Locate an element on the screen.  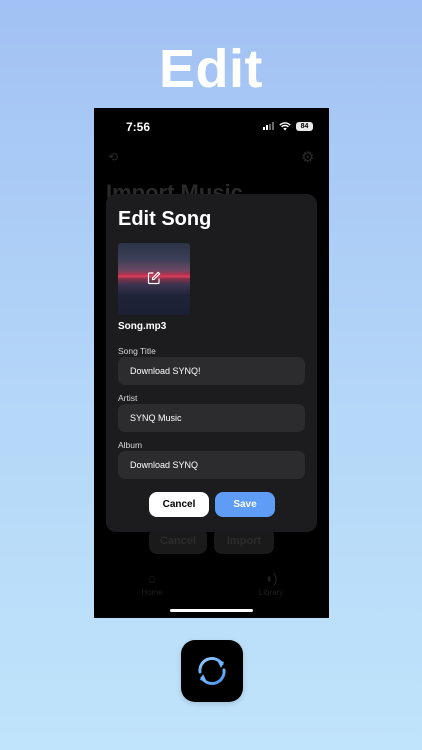
tab-library: ◖) Library is located at coordinates (271, 583).